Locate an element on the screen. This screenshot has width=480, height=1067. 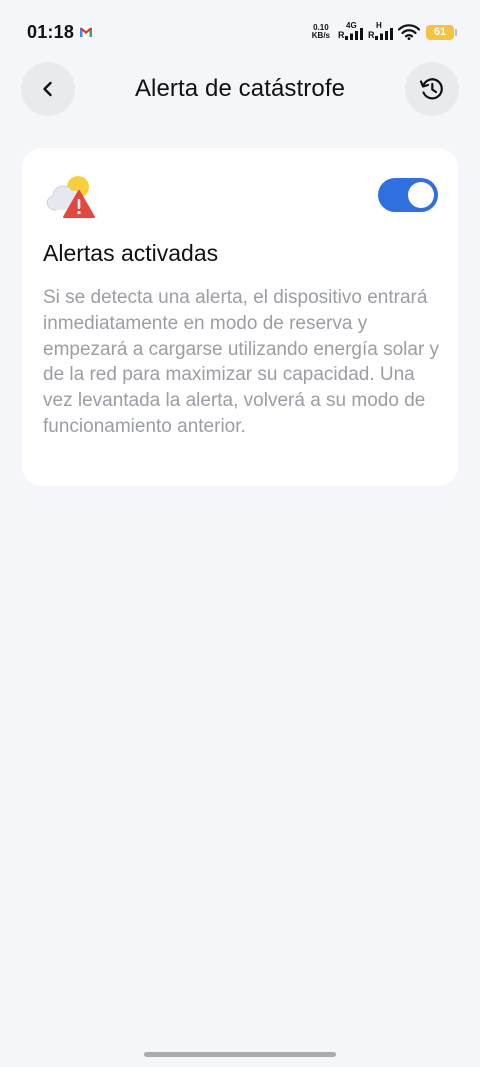
gmail-icon is located at coordinates (86, 32).